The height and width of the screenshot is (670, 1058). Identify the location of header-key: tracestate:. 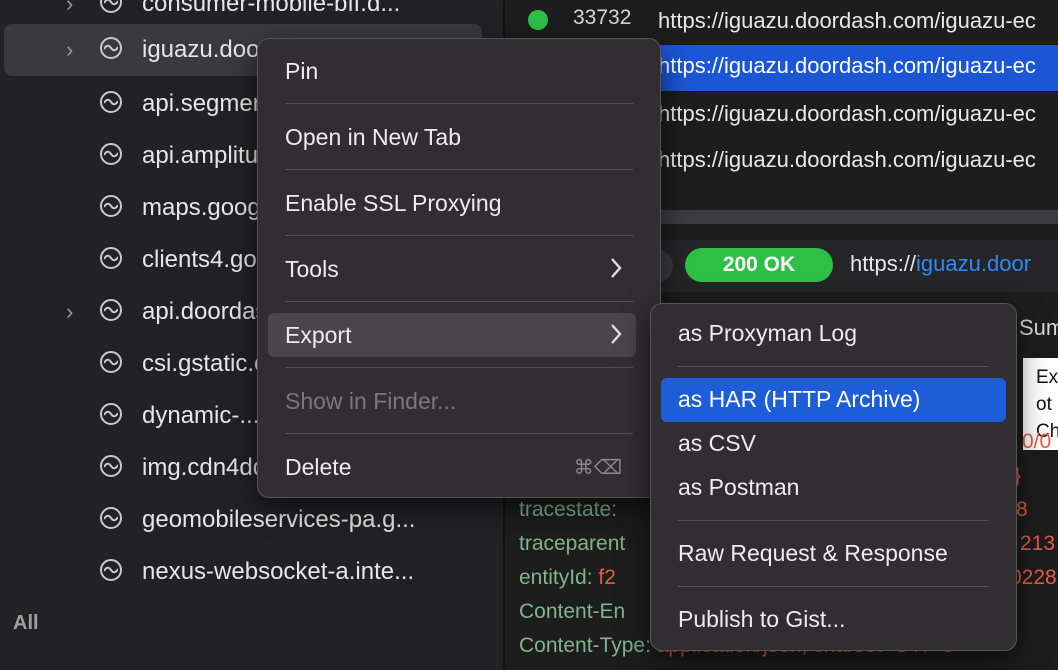
(568, 509).